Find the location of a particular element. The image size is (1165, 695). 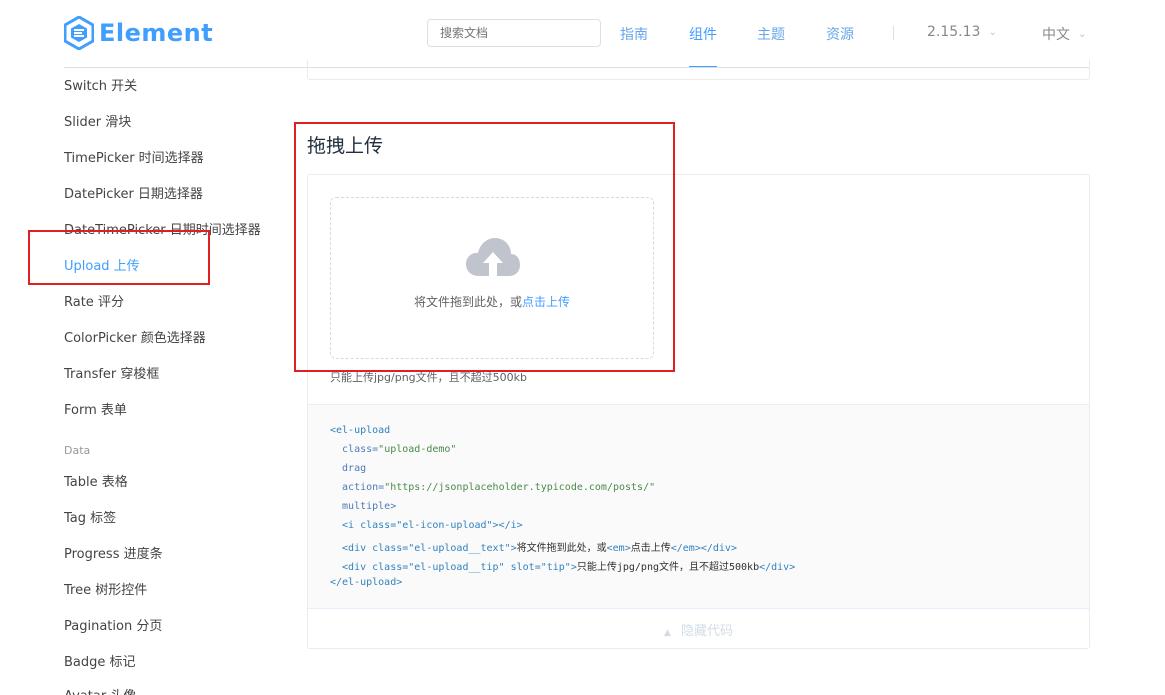

code-line: multiple> is located at coordinates (363, 506).